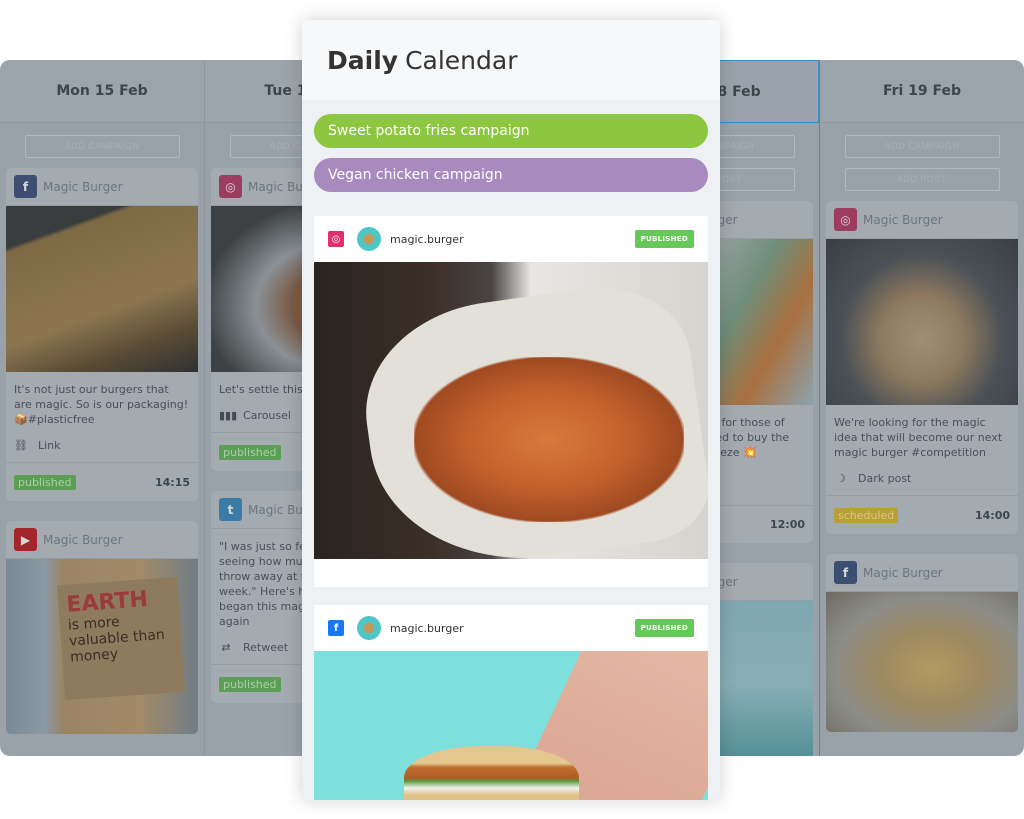  I want to click on youtube-icon: ▶, so click(25, 539).